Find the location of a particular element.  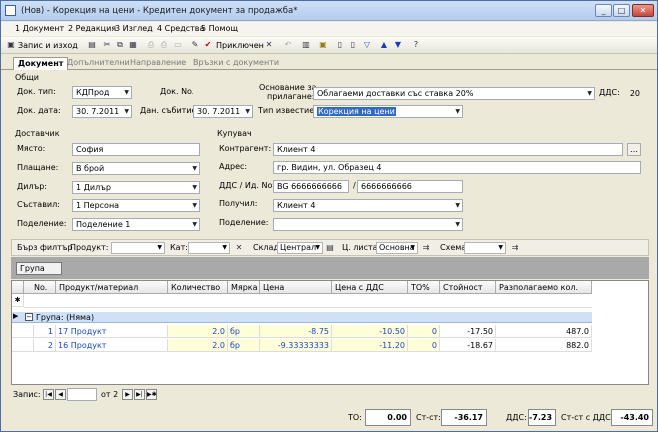

tab-direction: Направление is located at coordinates (158, 63).